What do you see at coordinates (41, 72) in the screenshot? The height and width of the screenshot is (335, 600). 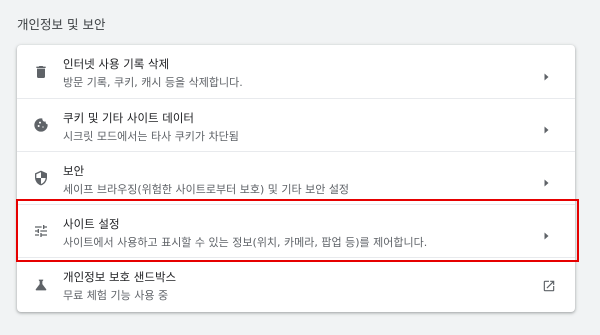 I see `trash-icon` at bounding box center [41, 72].